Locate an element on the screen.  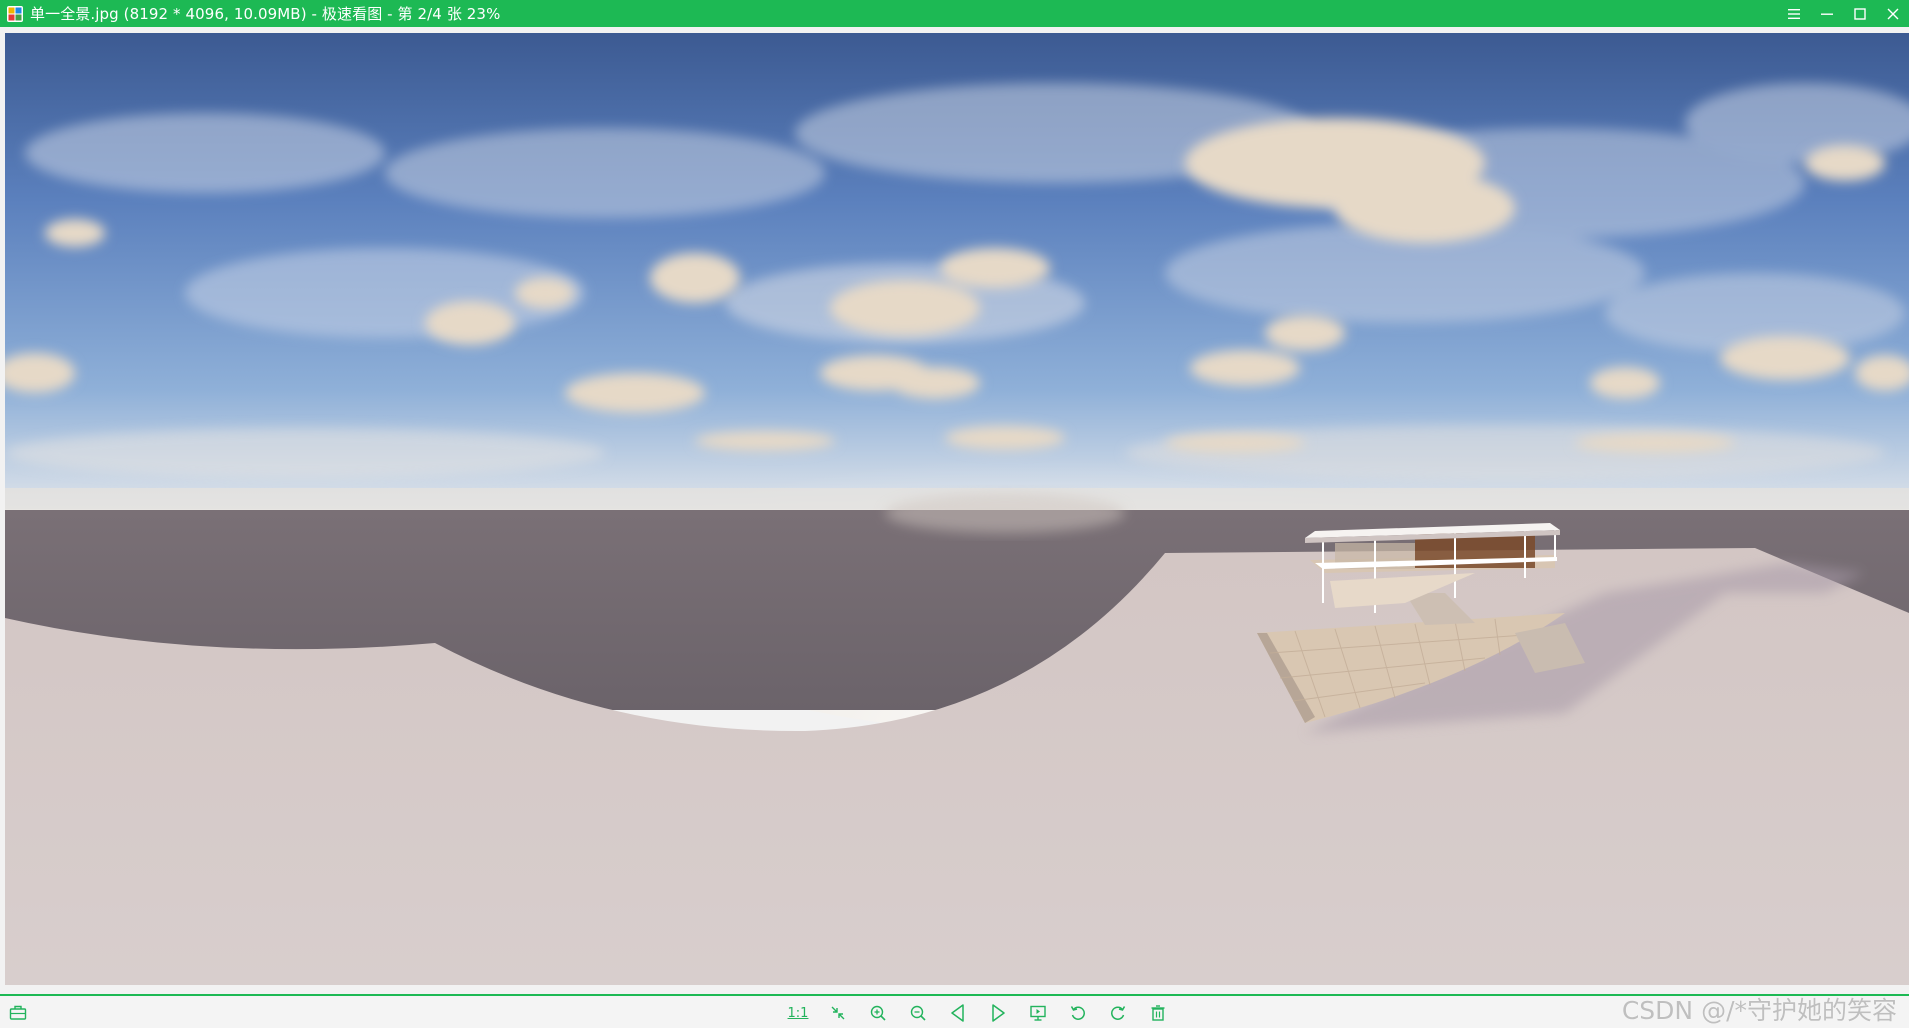
rotate-left-button is located at coordinates (1078, 1013).